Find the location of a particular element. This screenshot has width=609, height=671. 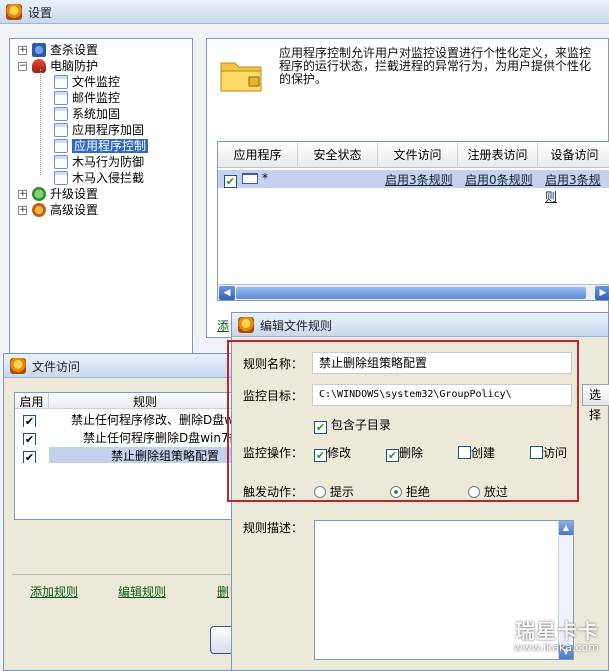

column-header: 应用程序 is located at coordinates (258, 155).